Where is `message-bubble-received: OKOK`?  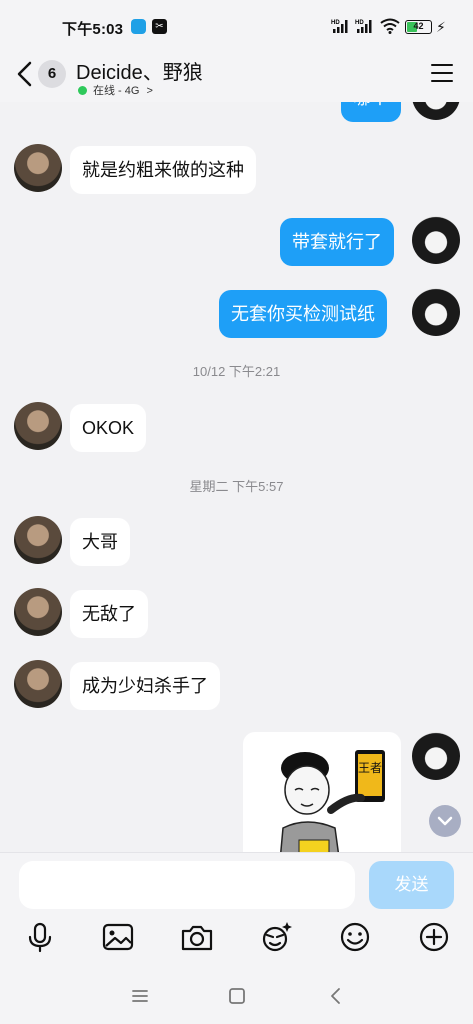 message-bubble-received: OKOK is located at coordinates (108, 428).